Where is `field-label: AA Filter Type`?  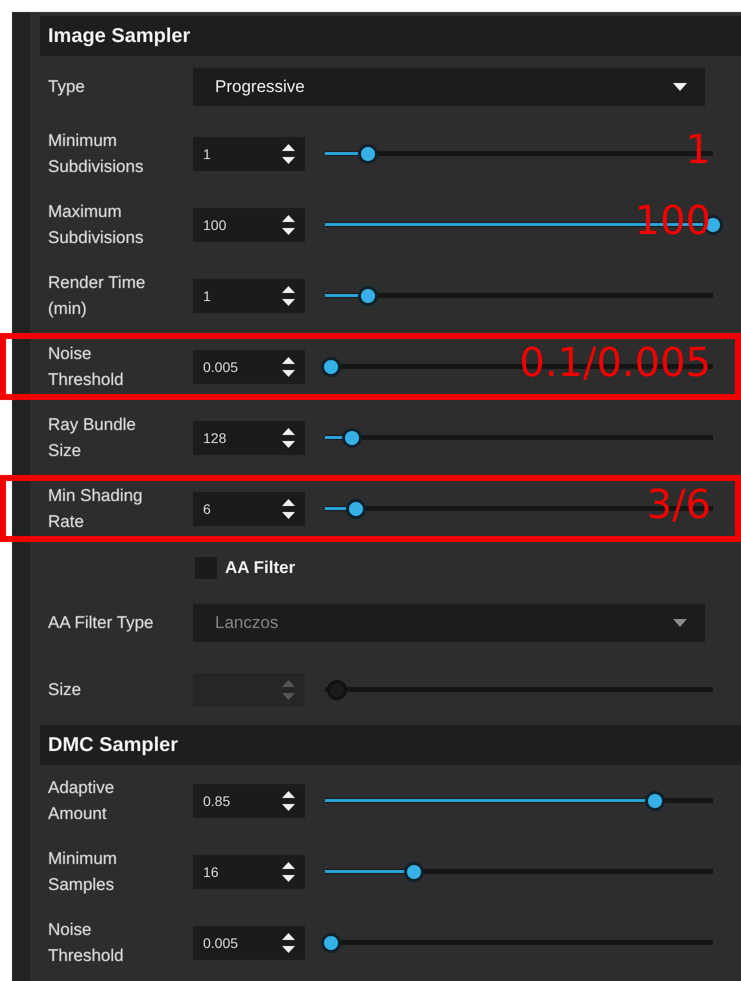 field-label: AA Filter Type is located at coordinates (101, 623).